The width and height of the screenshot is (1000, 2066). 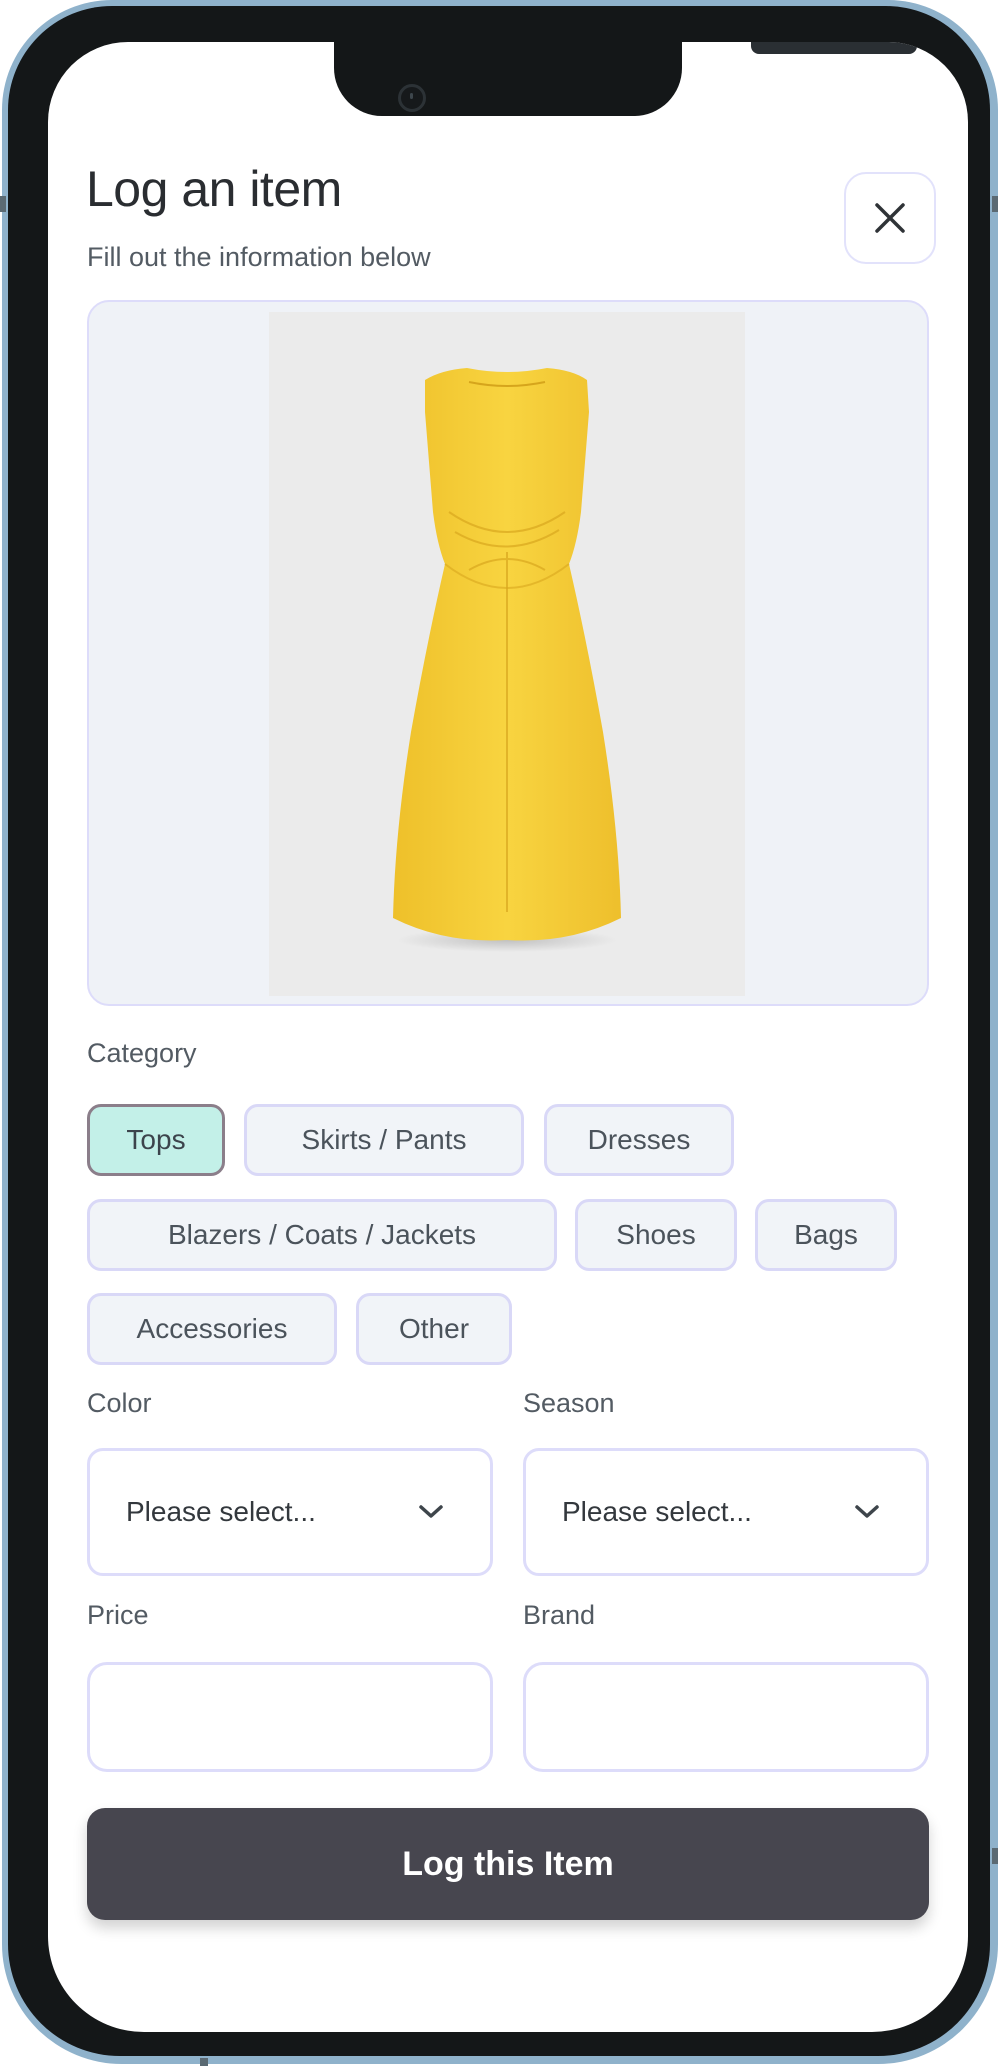 What do you see at coordinates (726, 1717) in the screenshot?
I see `brand-input` at bounding box center [726, 1717].